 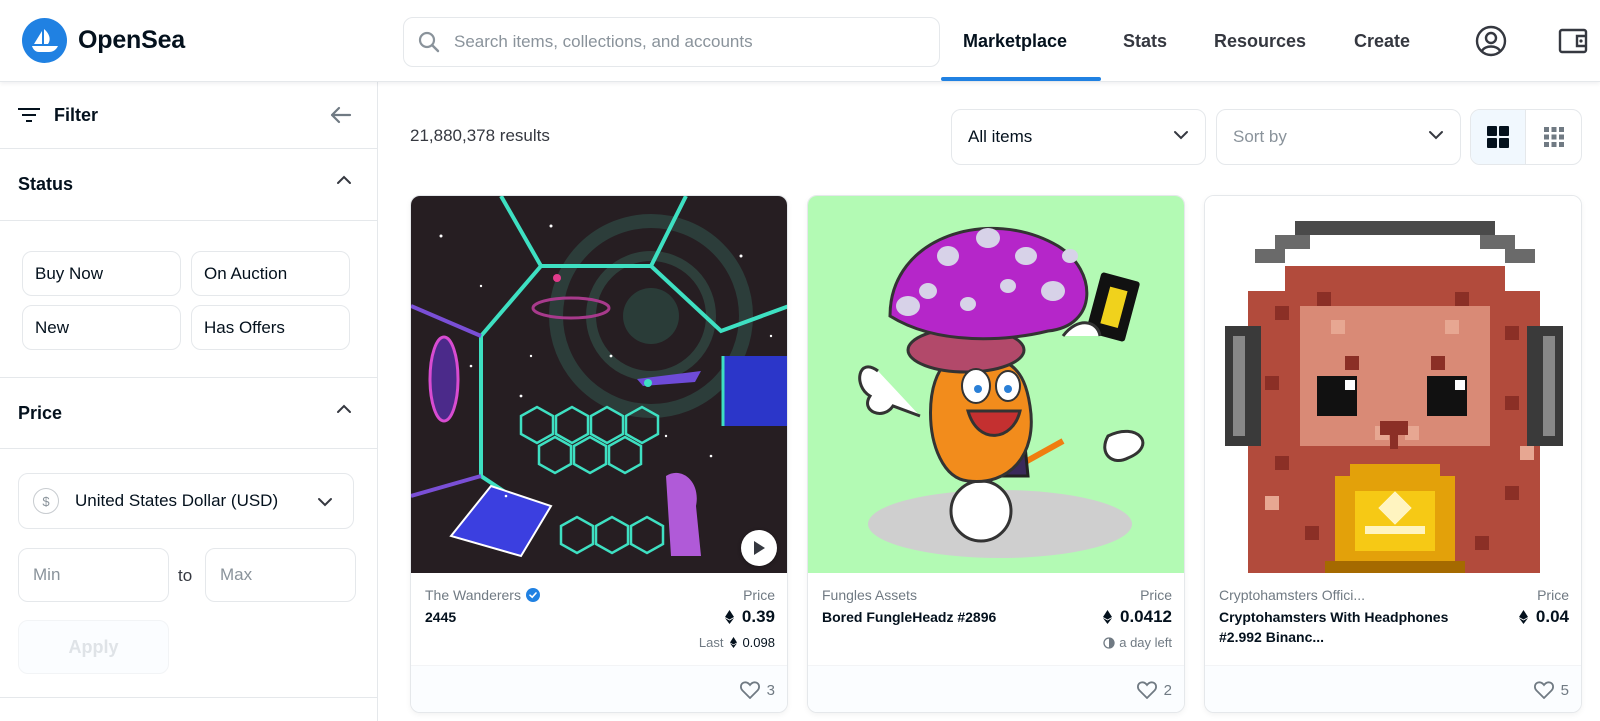 I want to click on search-bar, so click(x=671, y=42).